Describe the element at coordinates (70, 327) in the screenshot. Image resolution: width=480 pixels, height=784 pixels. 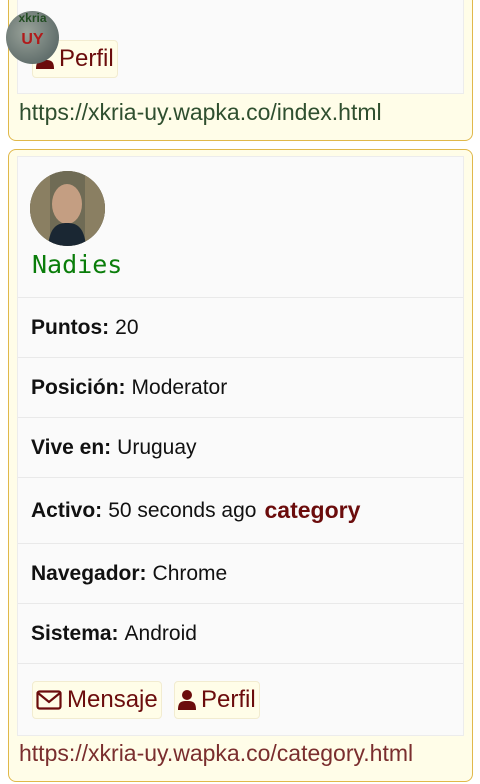
I see `field-label: Puntos:` at that location.